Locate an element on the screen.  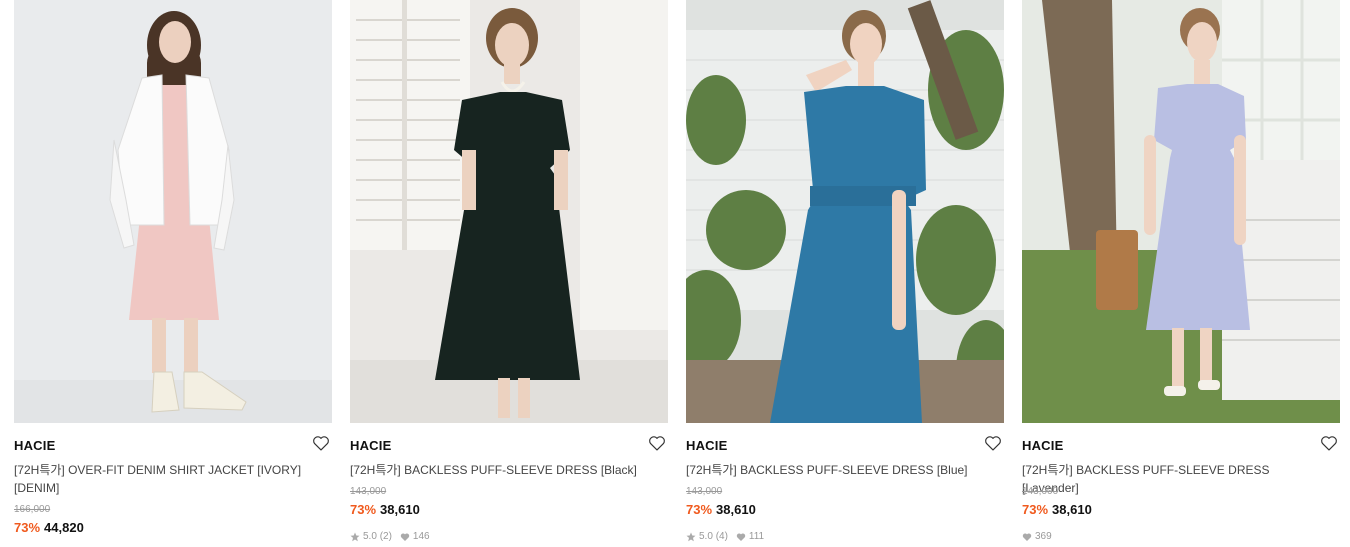
product-meta: 369 is located at coordinates (1037, 536).